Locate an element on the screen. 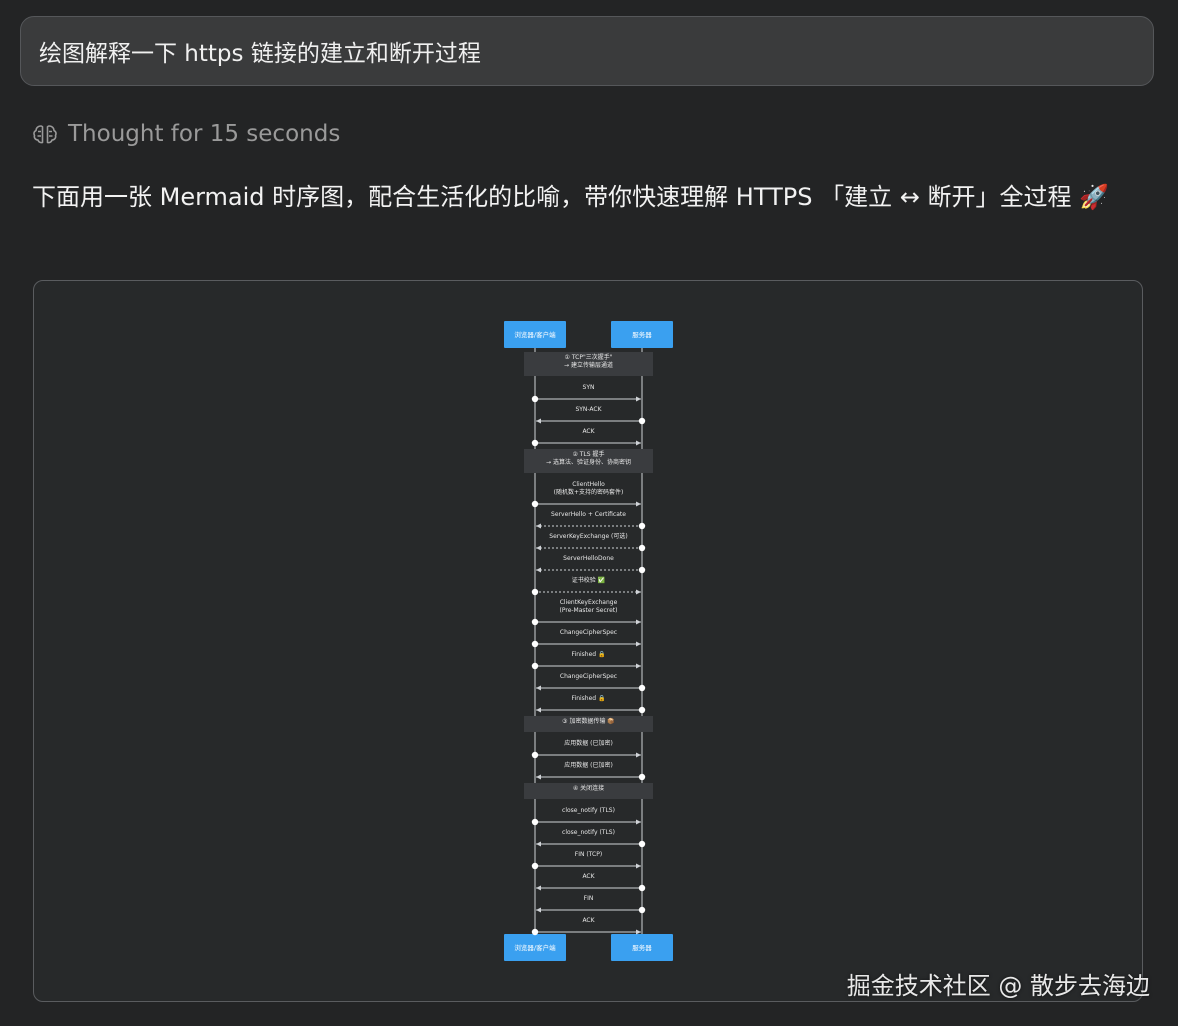 This screenshot has height=1026, width=1178. thought-label: Thought for 15 seconds is located at coordinates (204, 134).